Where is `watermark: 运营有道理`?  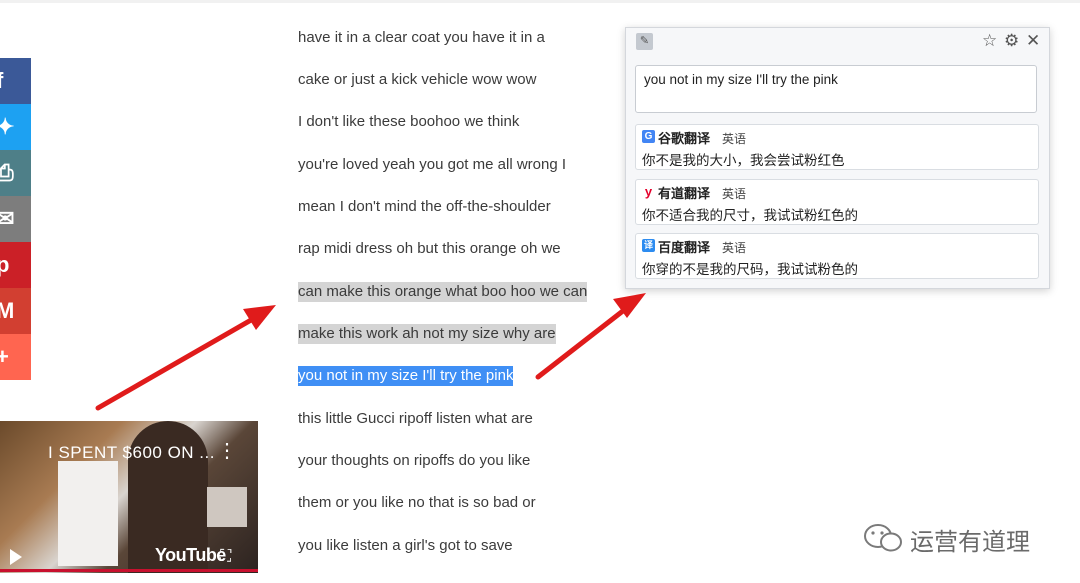
watermark: 运营有道理 is located at coordinates (957, 538).